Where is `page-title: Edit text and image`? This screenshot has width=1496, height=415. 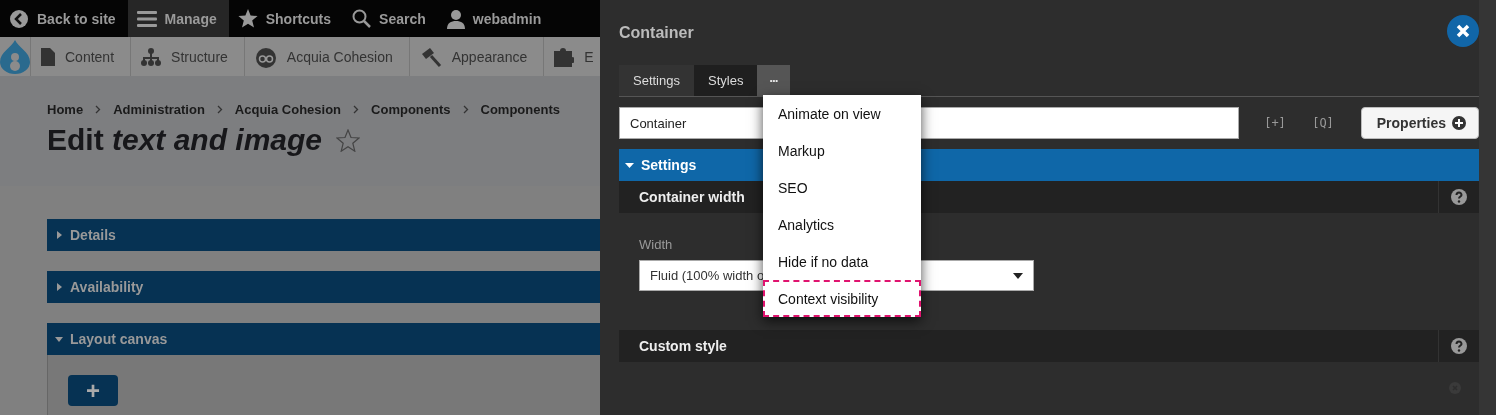 page-title: Edit text and image is located at coordinates (185, 140).